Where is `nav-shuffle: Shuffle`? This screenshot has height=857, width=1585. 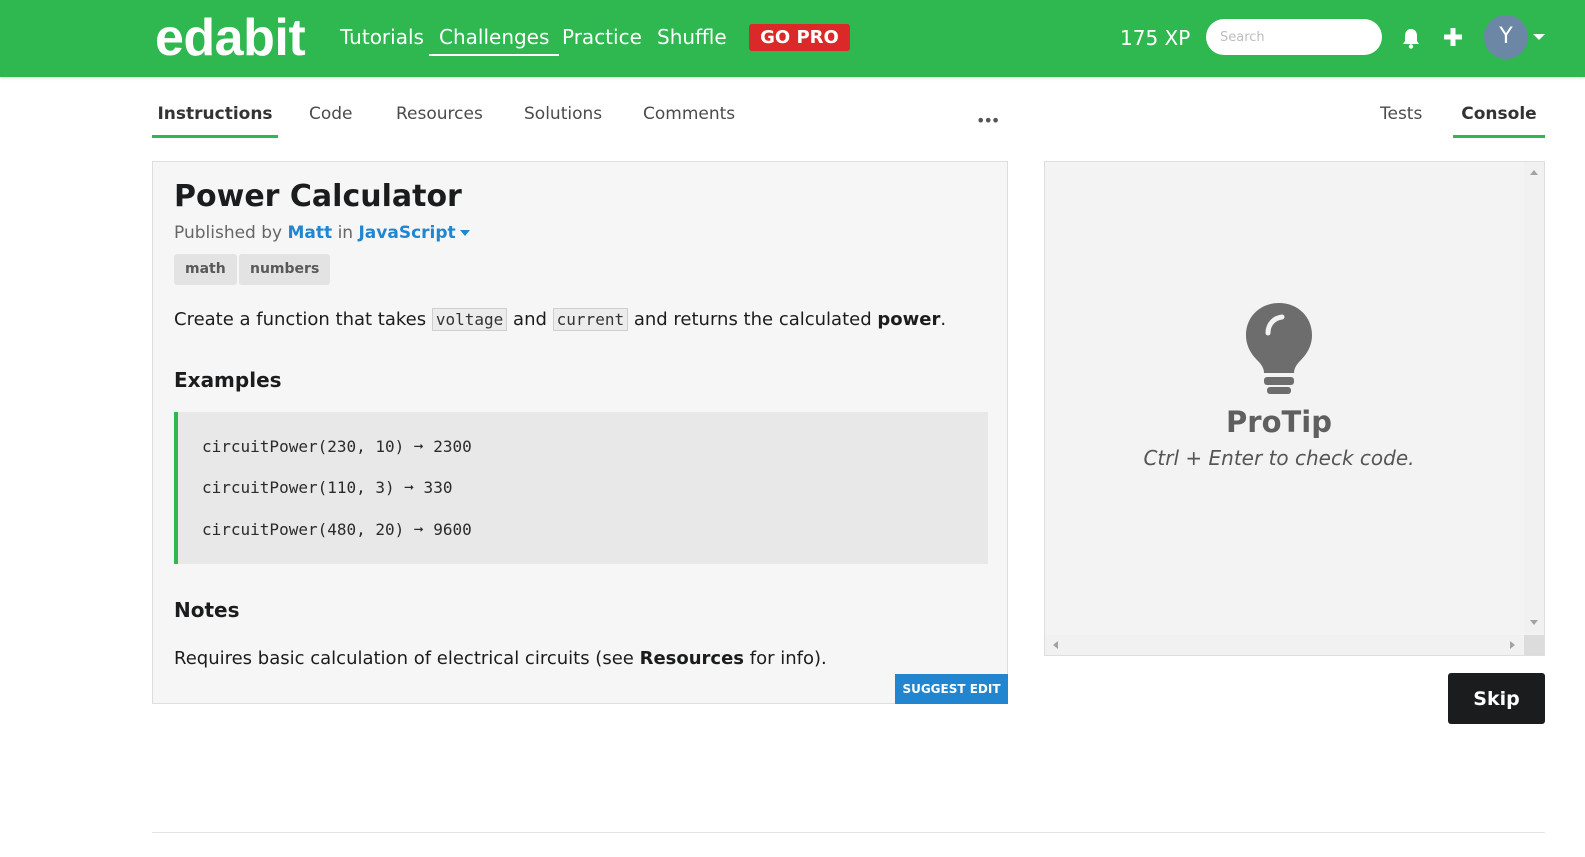
nav-shuffle: Shuffle is located at coordinates (692, 37).